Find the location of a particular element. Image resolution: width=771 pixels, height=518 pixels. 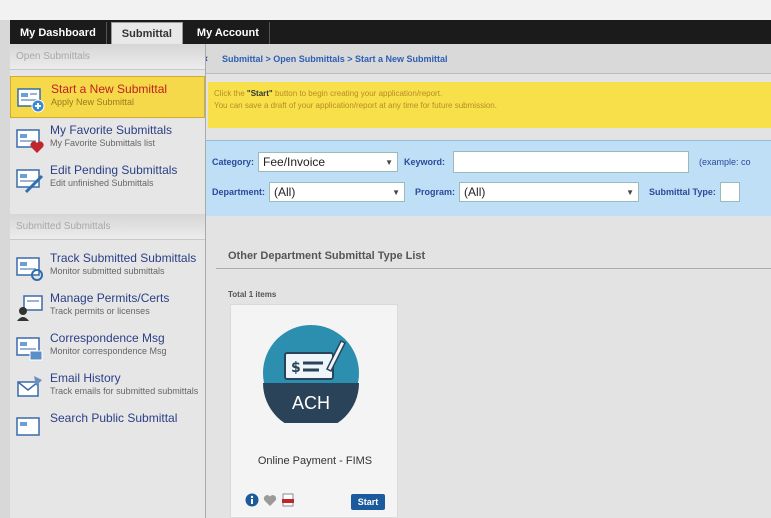

department-value: (All) is located at coordinates (285, 192).